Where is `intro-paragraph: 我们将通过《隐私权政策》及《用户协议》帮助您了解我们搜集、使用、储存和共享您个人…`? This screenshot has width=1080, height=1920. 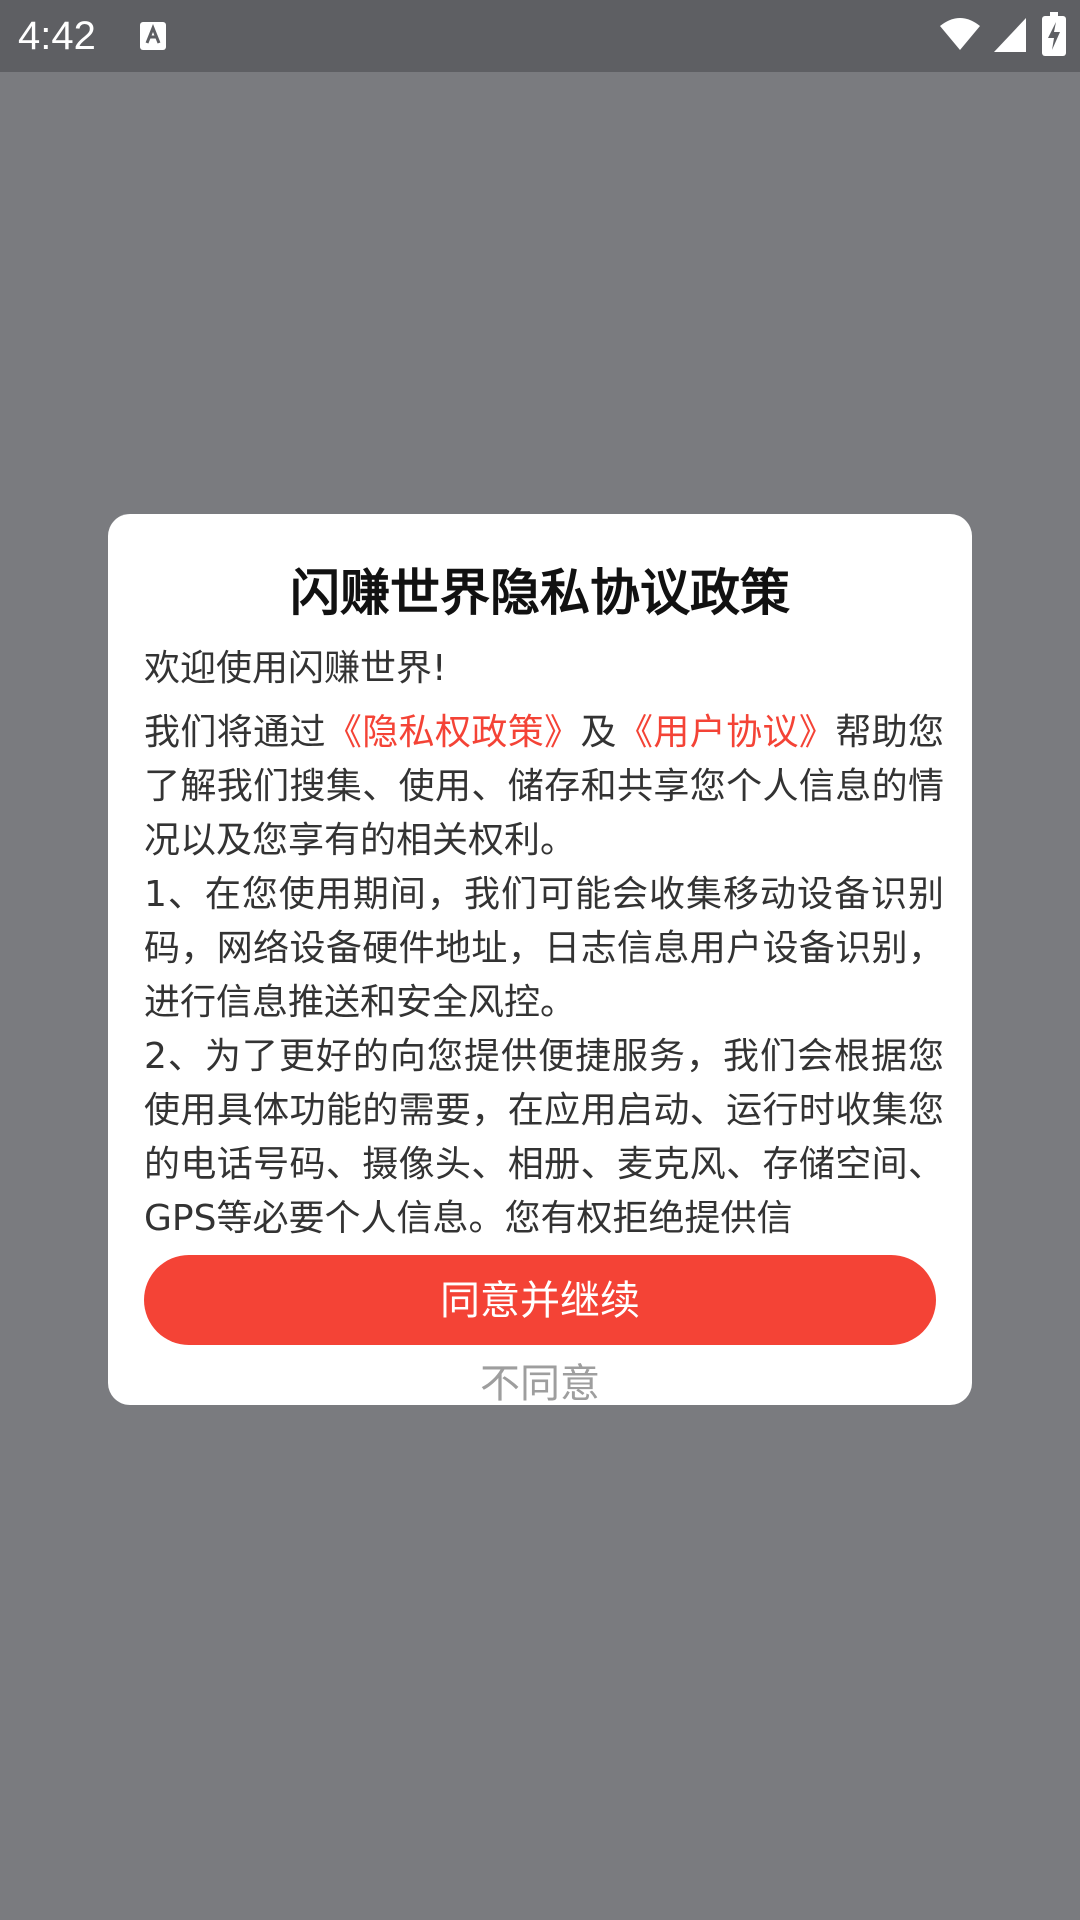
intro-paragraph: 我们将通过《隐私权政策》及《用户协议》帮助您了解我们搜集、使用、储存和共享您个人… is located at coordinates (544, 787).